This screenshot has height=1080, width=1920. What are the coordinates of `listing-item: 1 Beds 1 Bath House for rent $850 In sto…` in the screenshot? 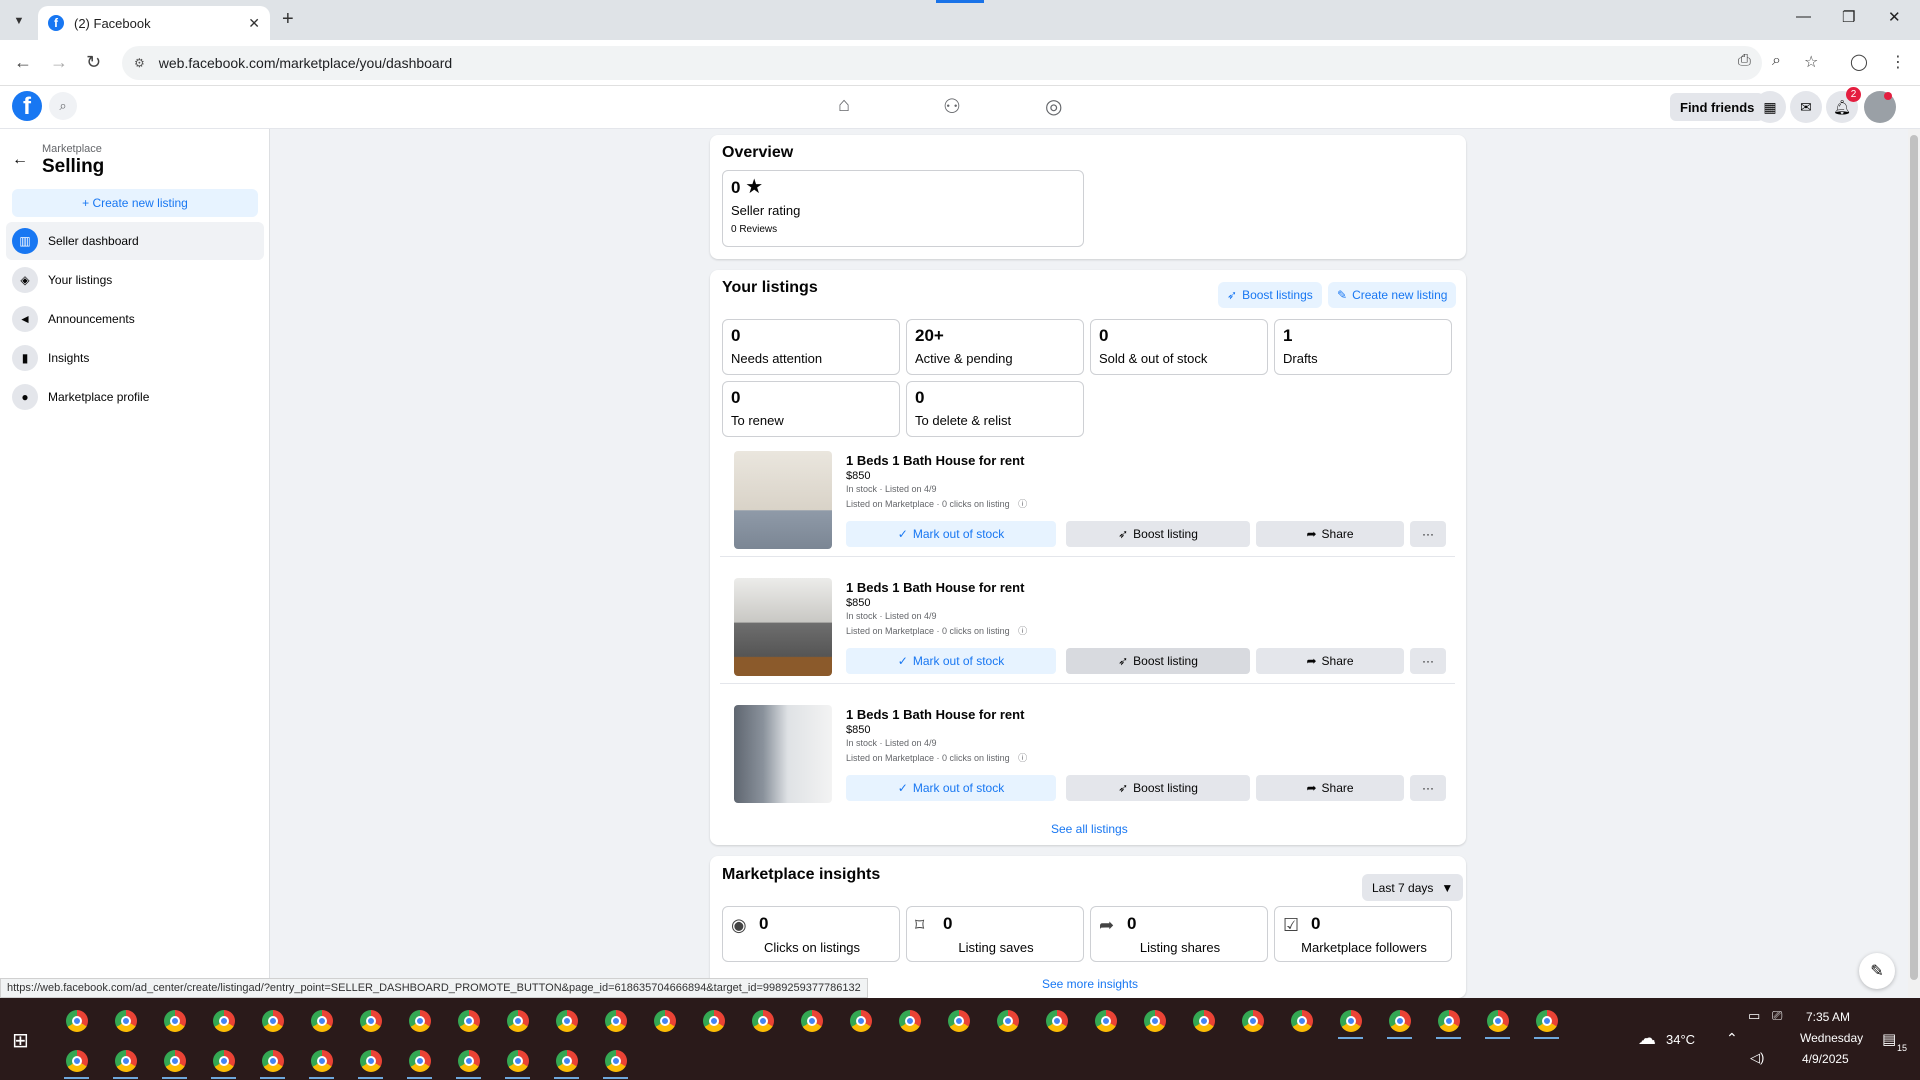 It's located at (1087, 500).